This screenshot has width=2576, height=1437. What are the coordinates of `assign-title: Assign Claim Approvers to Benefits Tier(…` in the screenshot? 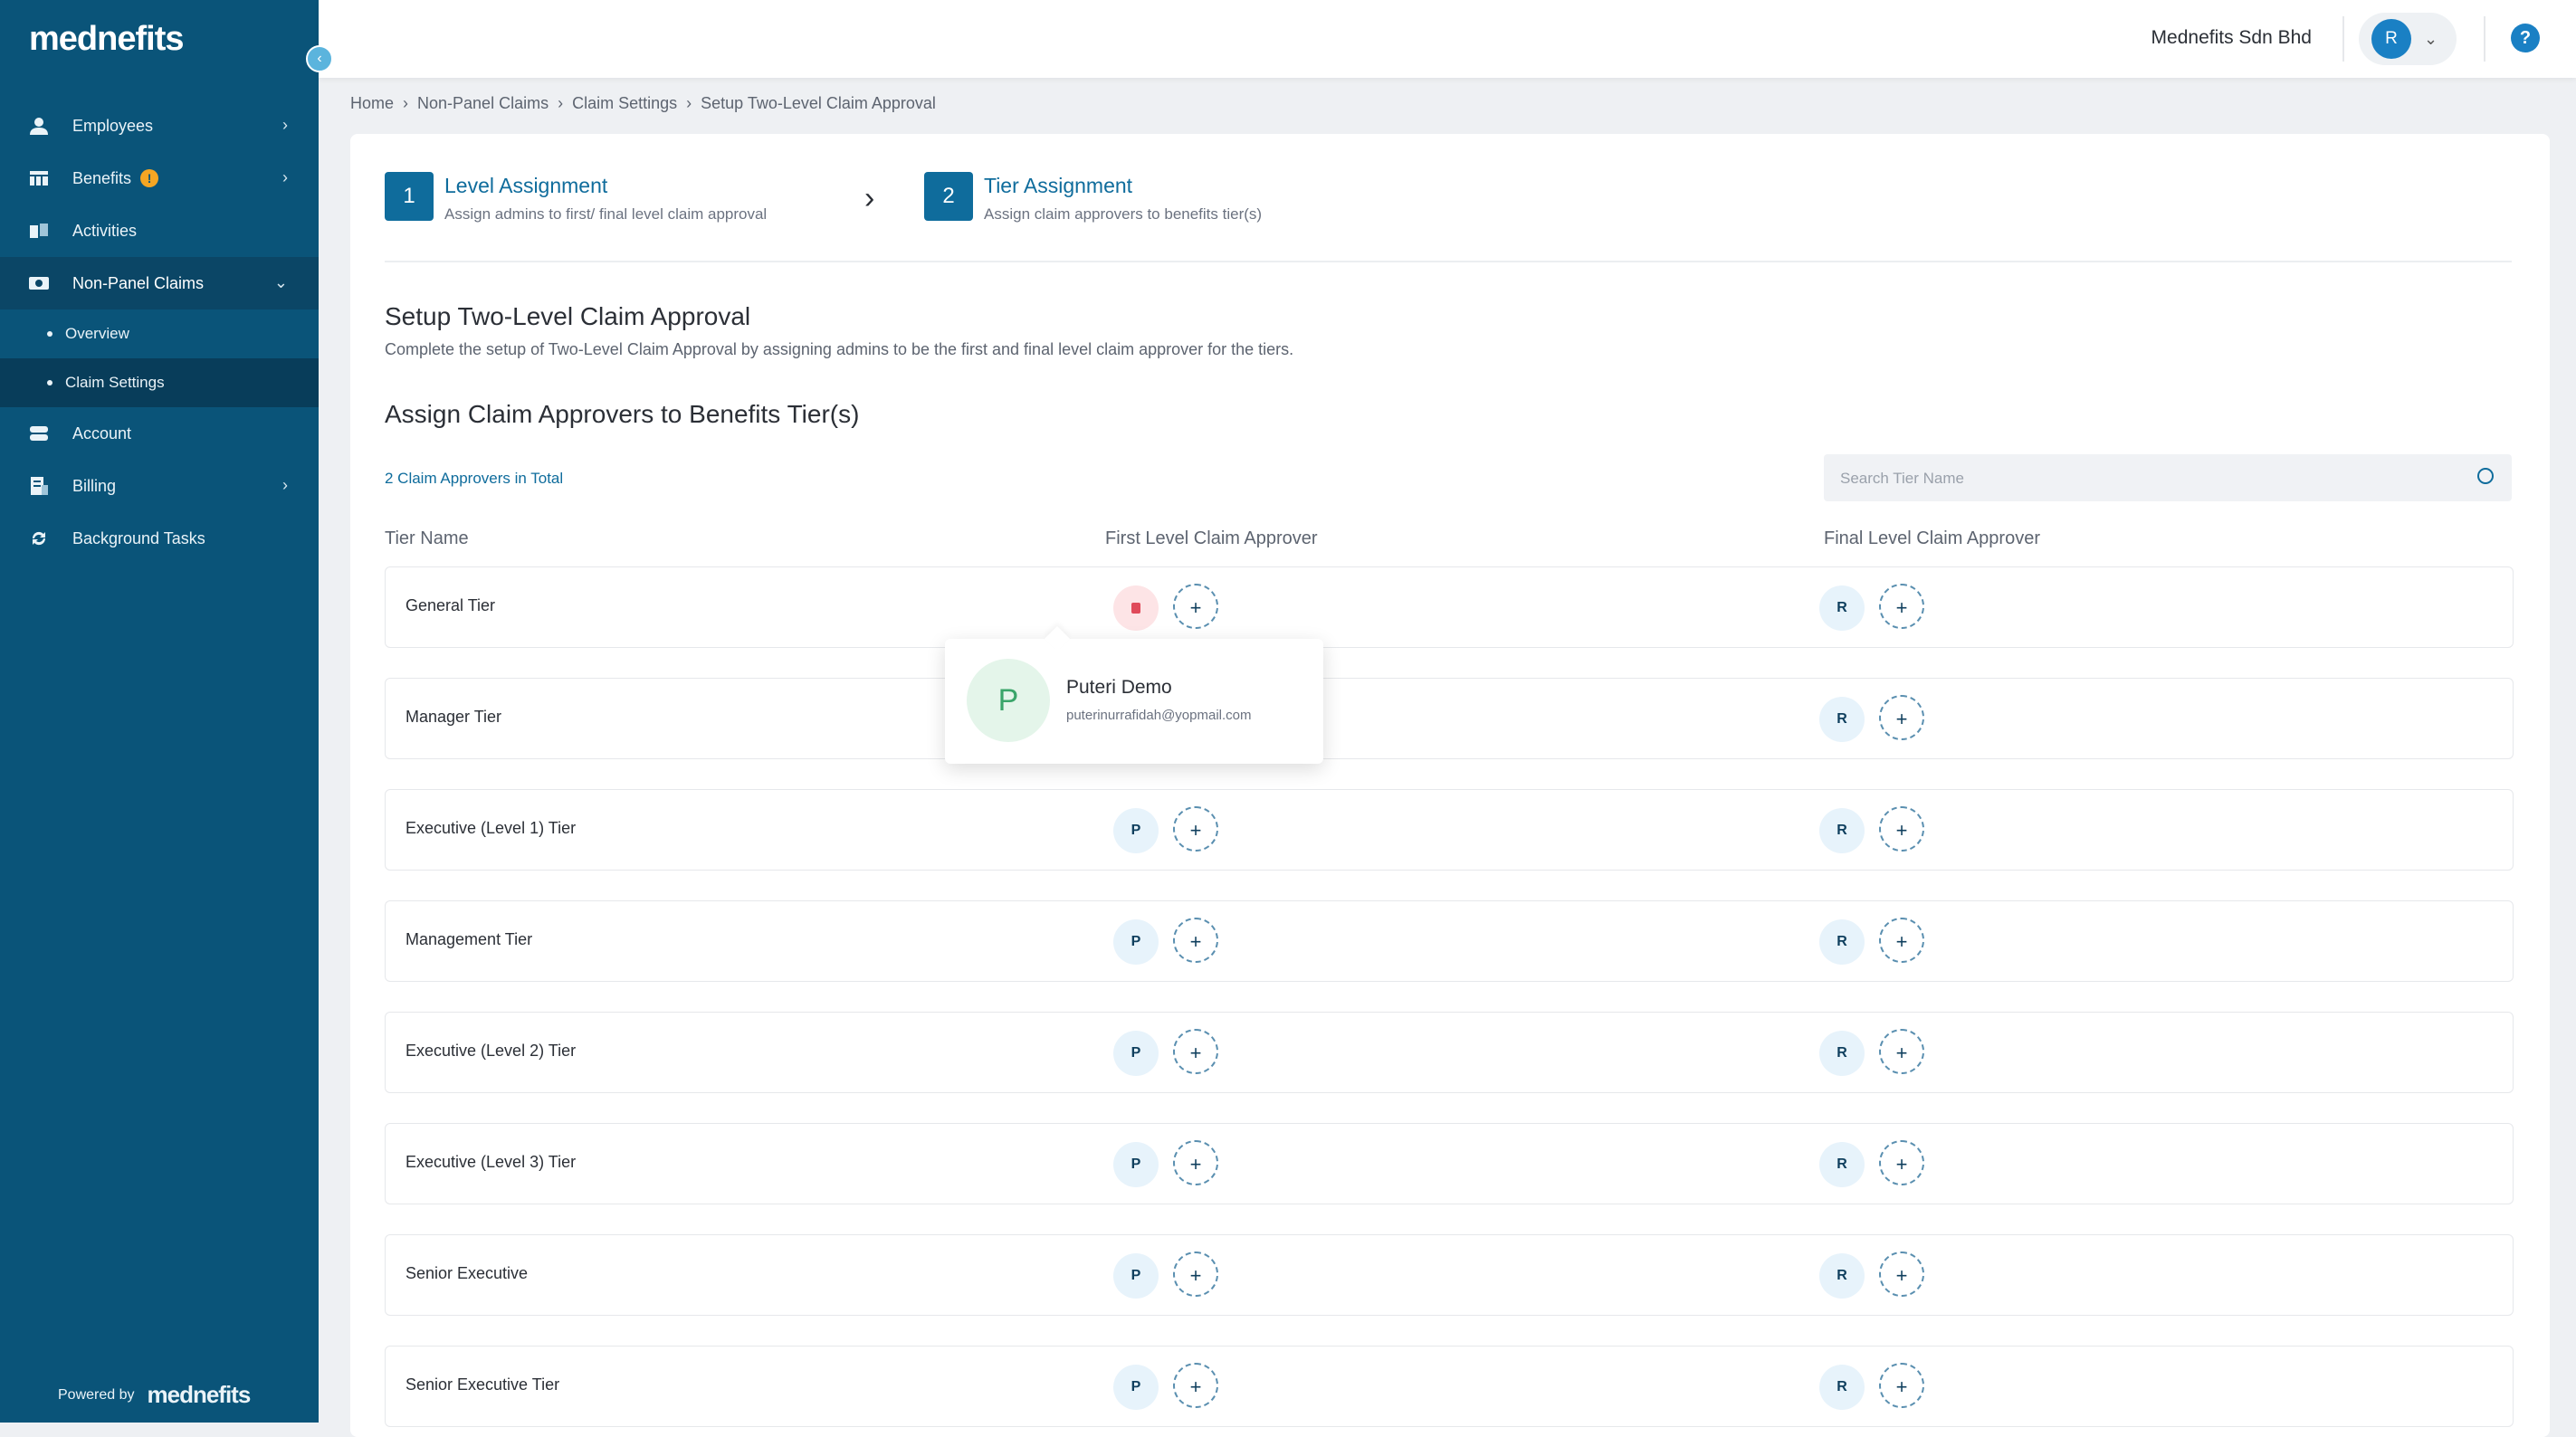 It's located at (622, 414).